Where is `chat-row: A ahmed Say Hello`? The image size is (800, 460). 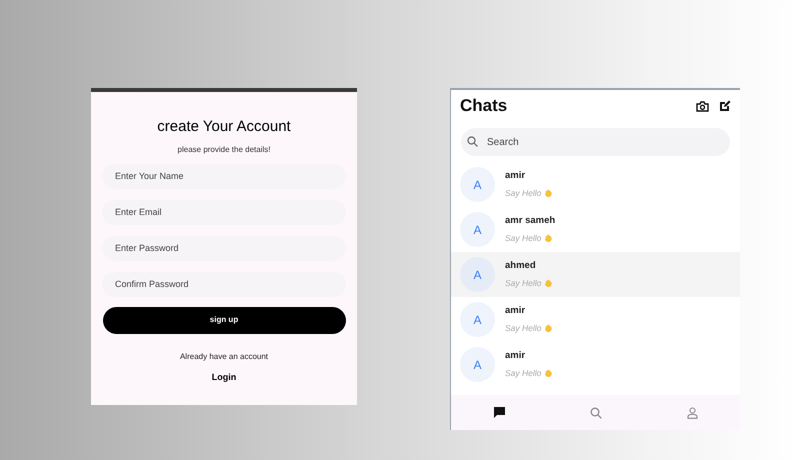 chat-row: A ahmed Say Hello is located at coordinates (595, 274).